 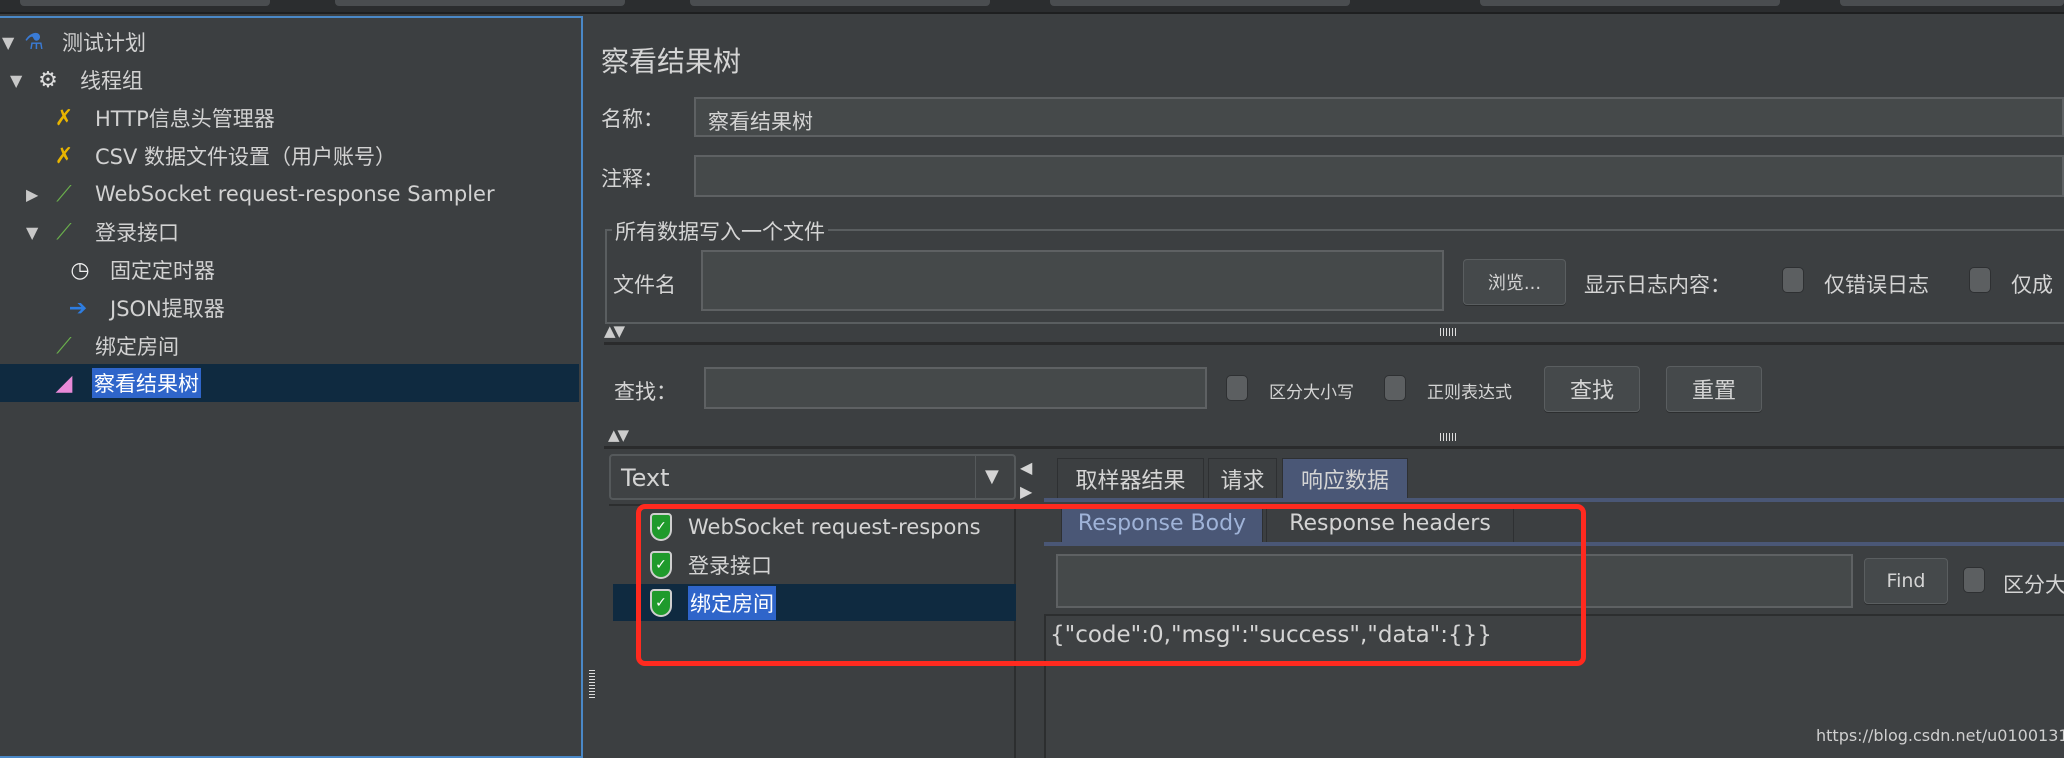 What do you see at coordinates (289, 156) in the screenshot?
I see `tree-item-csv-data-set: ✗ CSV 数据文件设置（用户账号）` at bounding box center [289, 156].